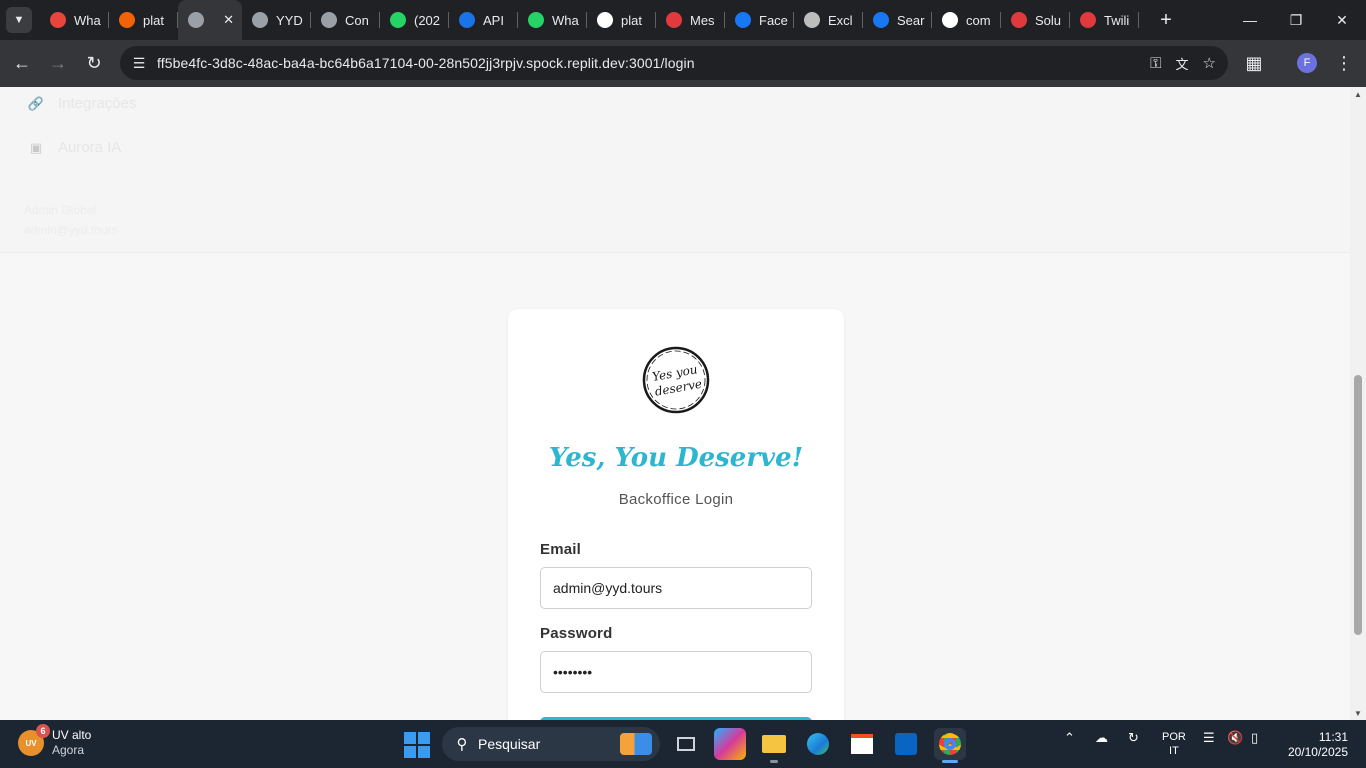  What do you see at coordinates (58, 20) in the screenshot?
I see `alert-icon` at bounding box center [58, 20].